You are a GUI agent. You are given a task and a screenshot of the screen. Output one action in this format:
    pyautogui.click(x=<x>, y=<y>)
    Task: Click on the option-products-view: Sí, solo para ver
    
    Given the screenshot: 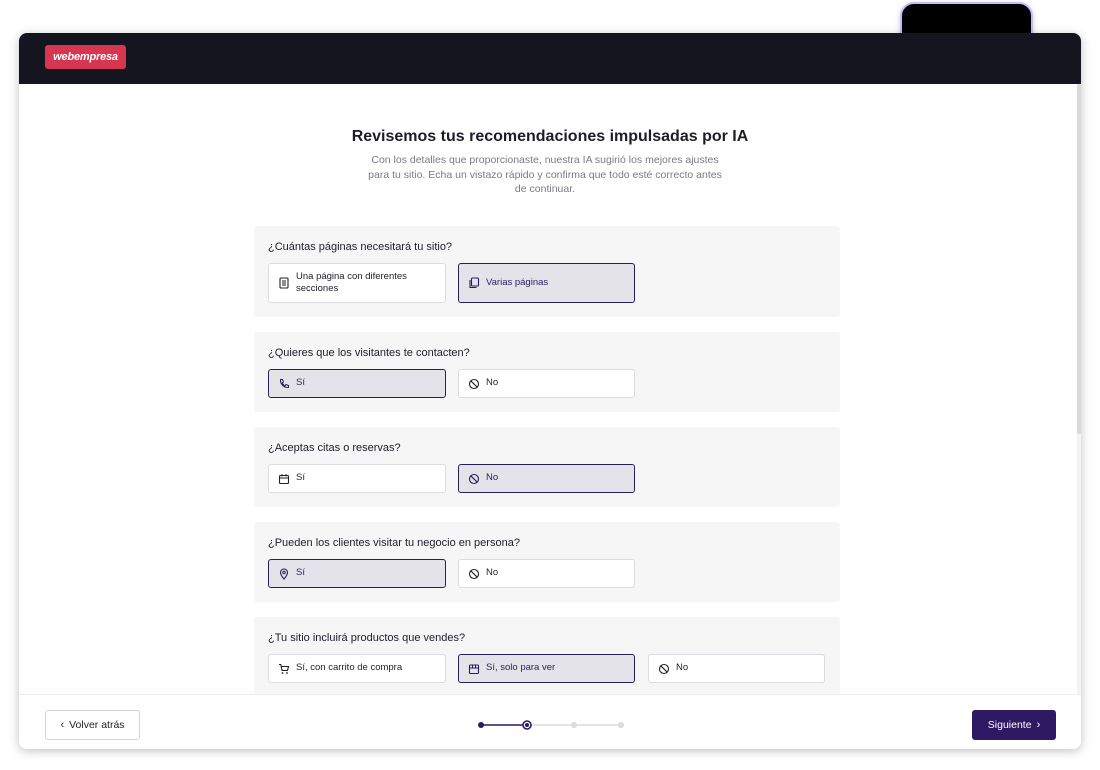 What is the action you would take?
    pyautogui.click(x=546, y=668)
    